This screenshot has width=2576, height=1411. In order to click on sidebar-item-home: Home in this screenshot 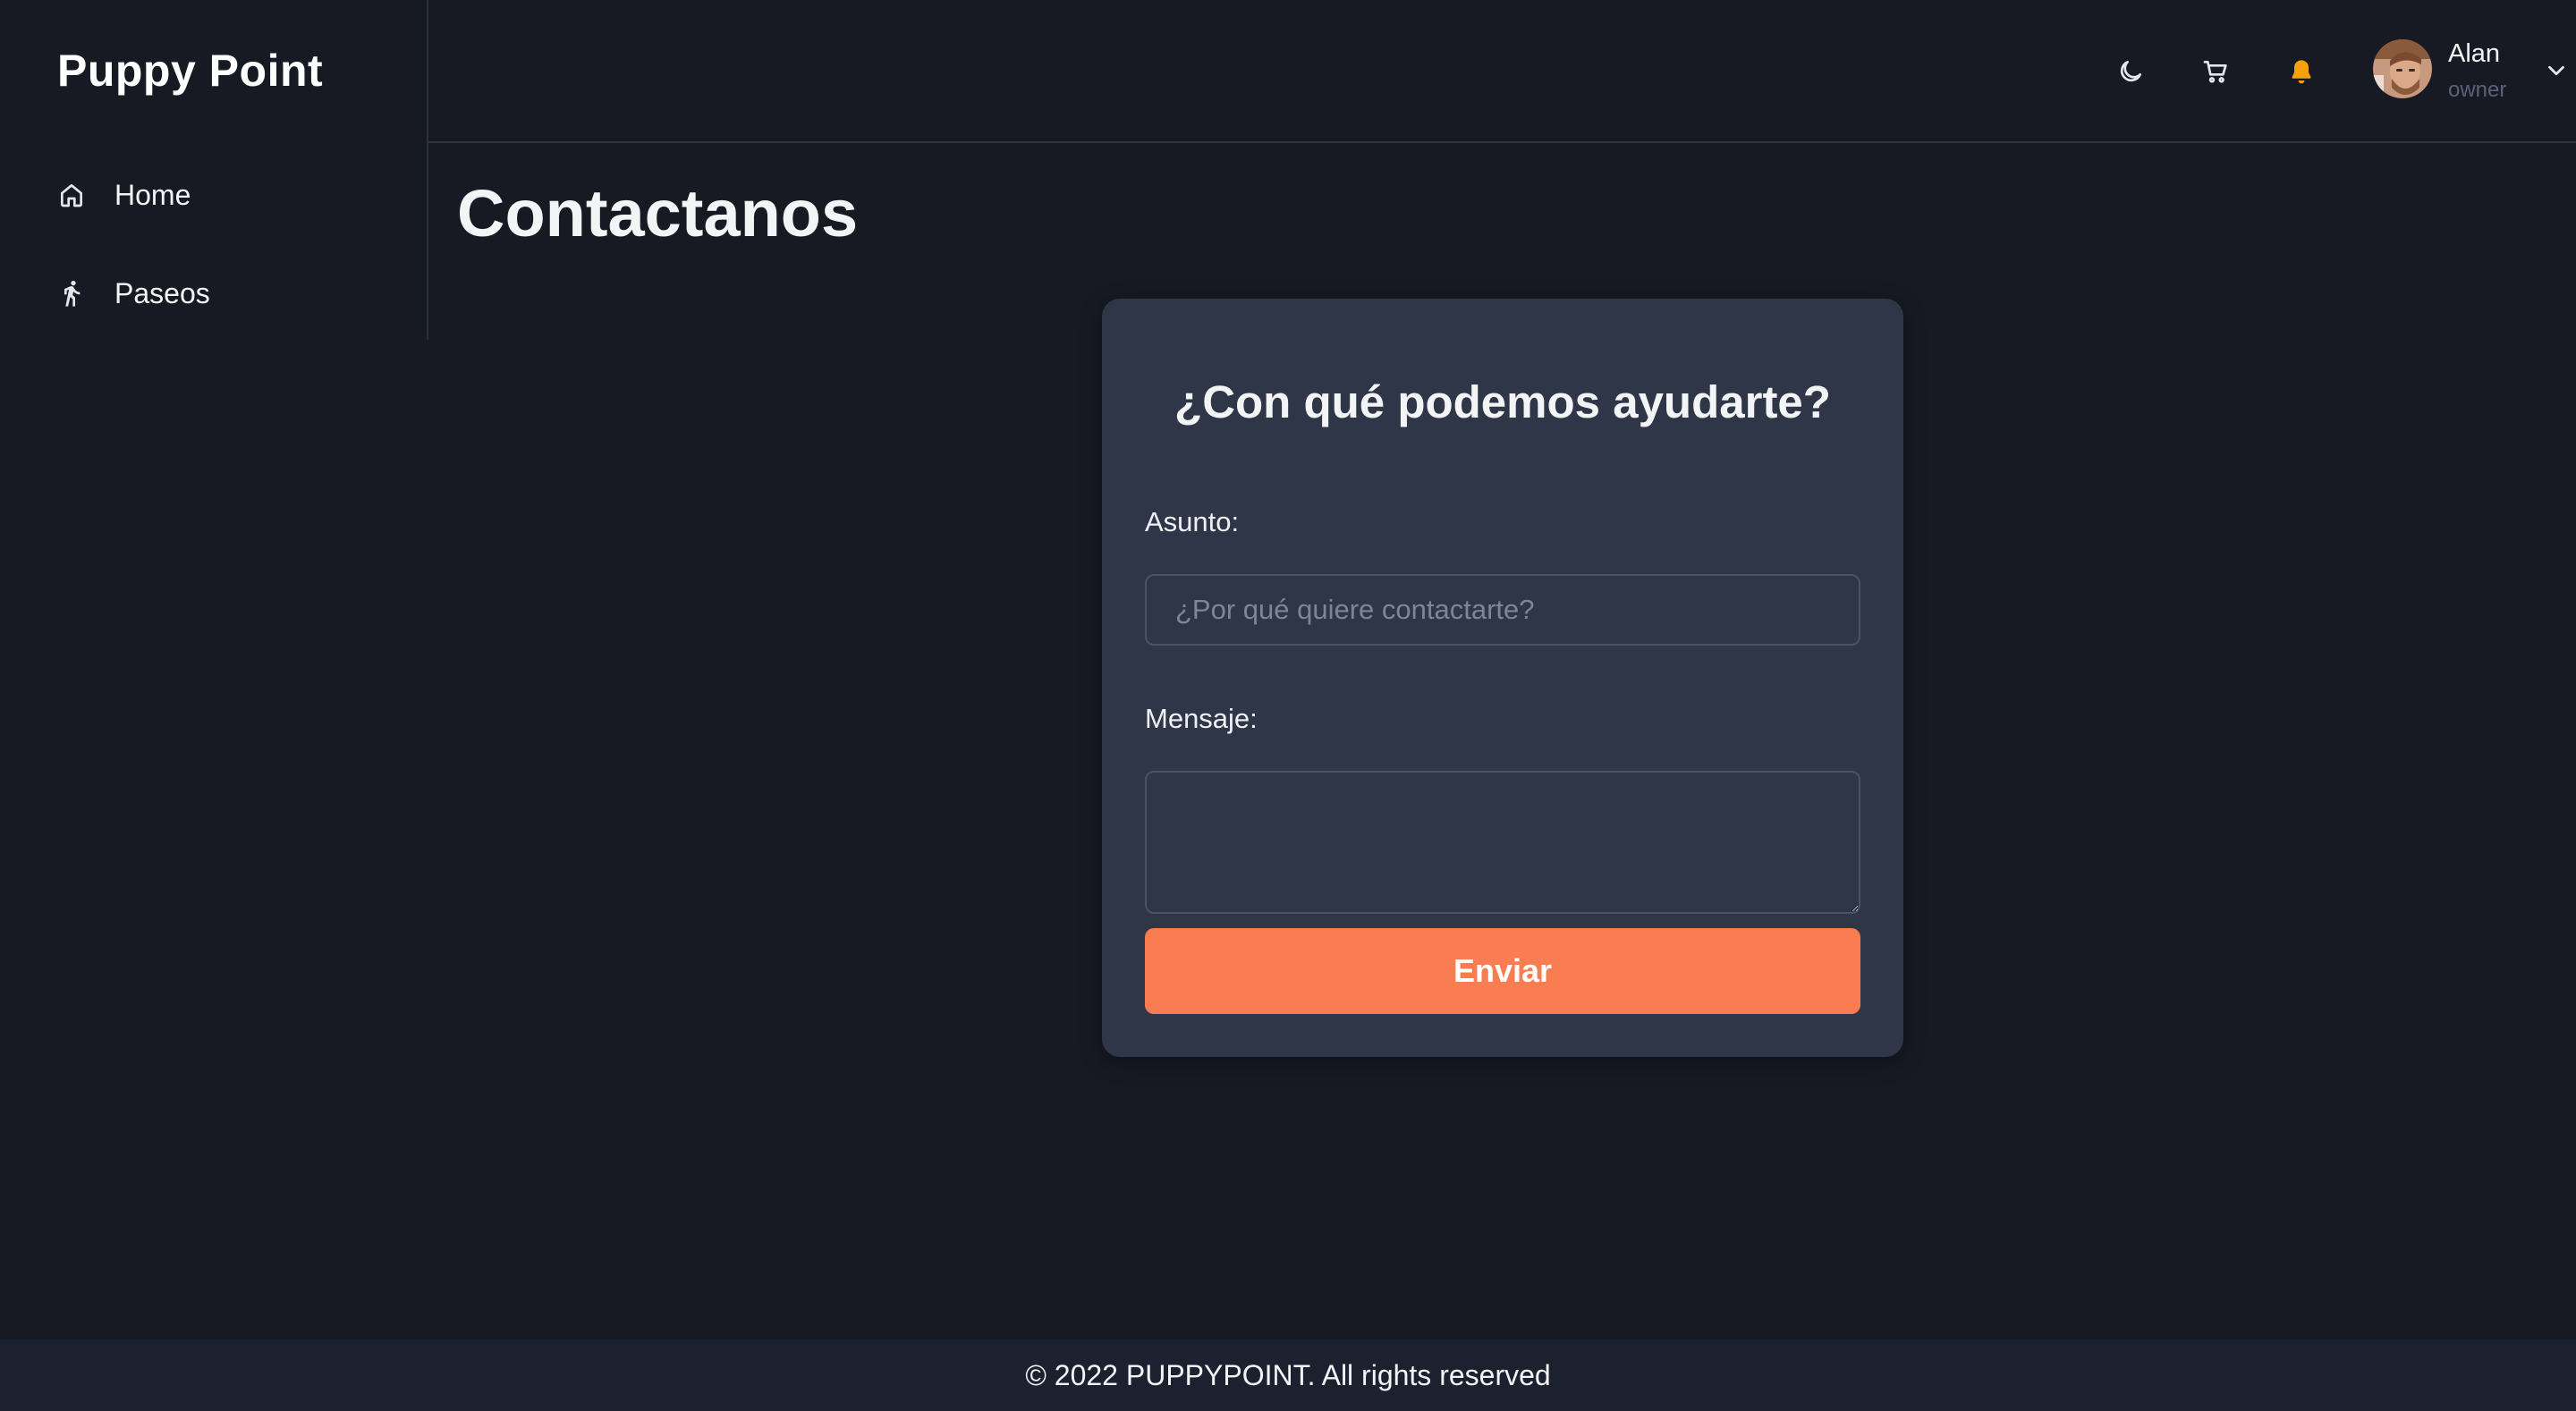, I will do `click(227, 195)`.